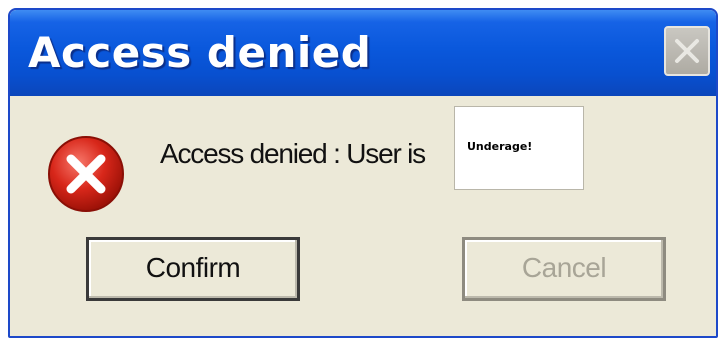 The image size is (724, 341). Describe the element at coordinates (293, 153) in the screenshot. I see `error-message: Access denied : User is` at that location.